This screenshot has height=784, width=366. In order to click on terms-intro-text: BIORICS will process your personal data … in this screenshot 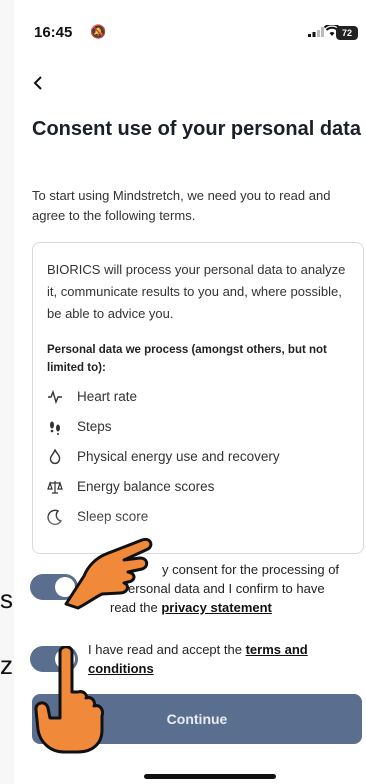, I will do `click(196, 291)`.